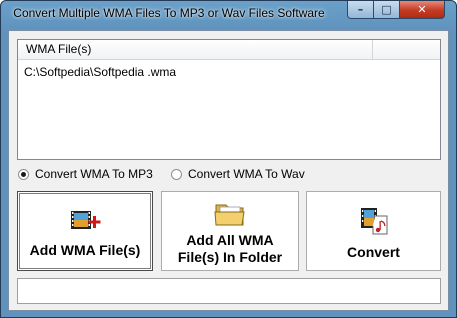 The width and height of the screenshot is (457, 318). Describe the element at coordinates (195, 49) in the screenshot. I see `column-header-wma-files: WMA File(s)` at that location.